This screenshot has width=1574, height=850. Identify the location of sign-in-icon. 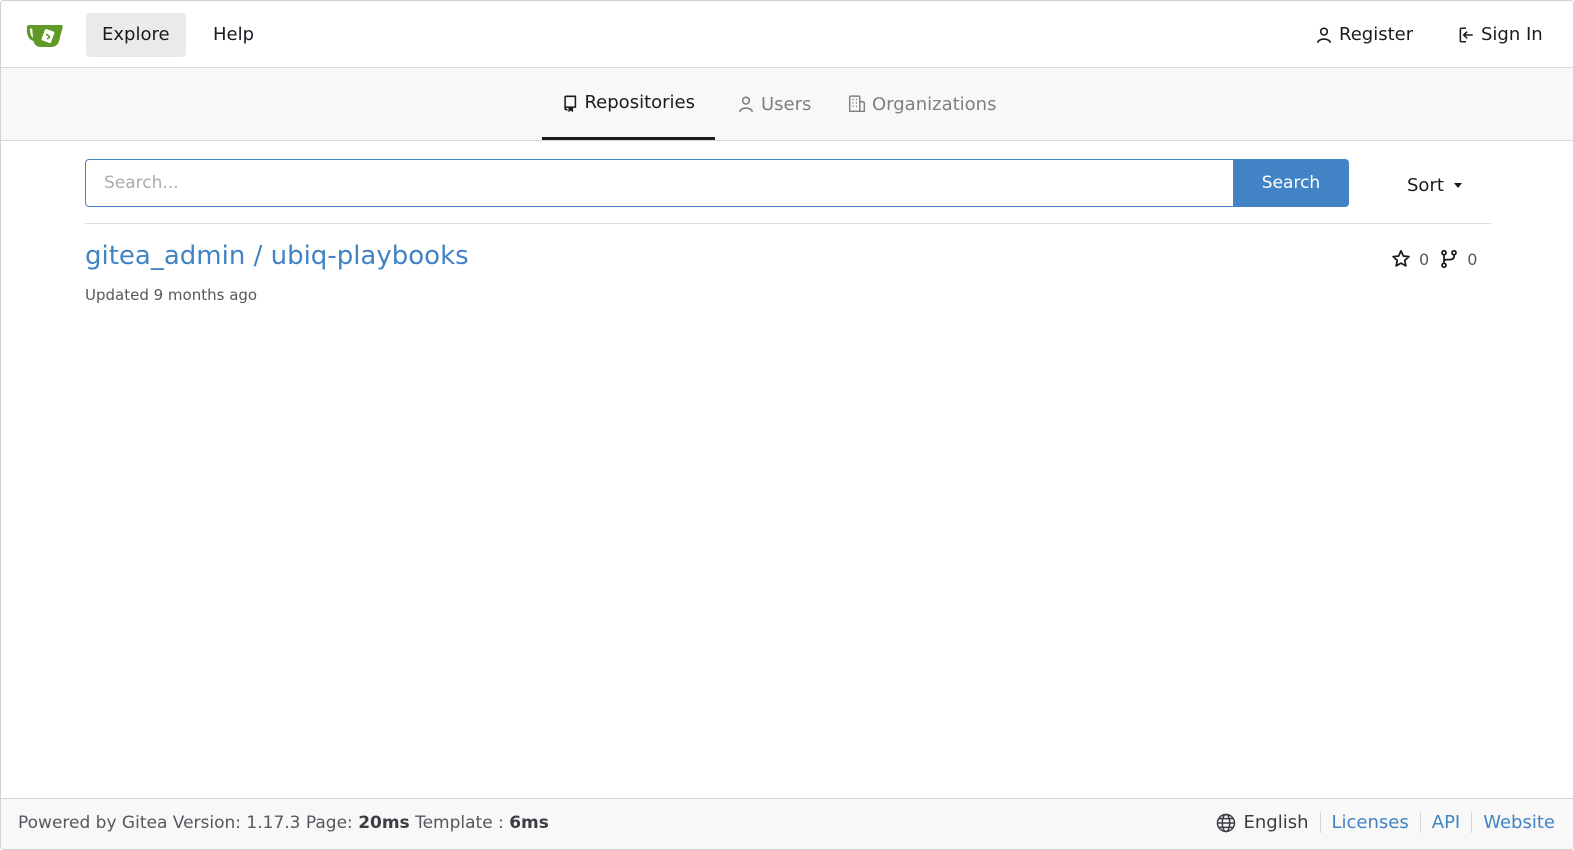
(1466, 35).